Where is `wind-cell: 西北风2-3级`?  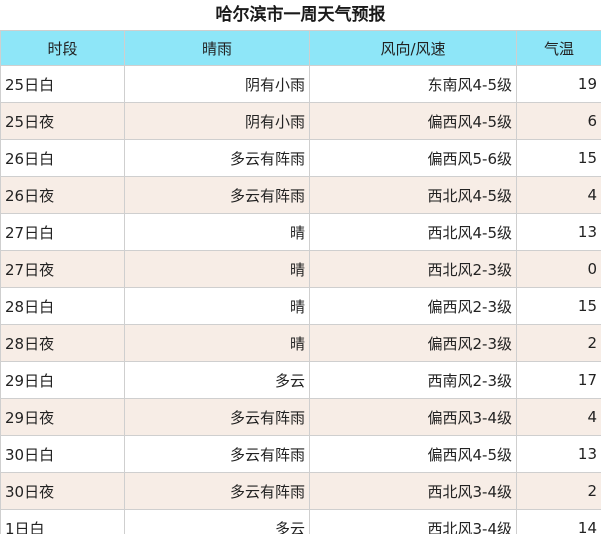
wind-cell: 西北风2-3级 is located at coordinates (413, 269).